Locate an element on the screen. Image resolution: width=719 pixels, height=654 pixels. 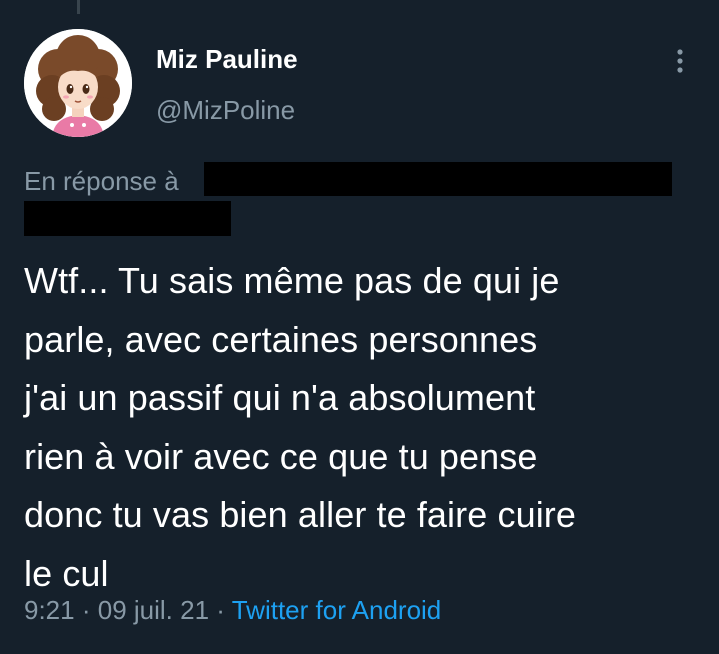
tweet-meta: 9:21 · 09 juil. 21 · Twitter for Android is located at coordinates (232, 610).